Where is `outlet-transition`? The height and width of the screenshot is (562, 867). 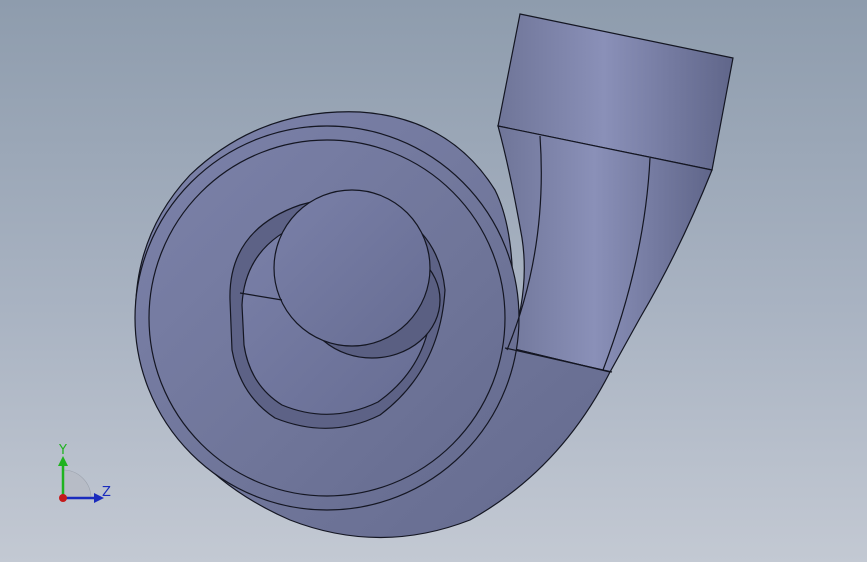 outlet-transition is located at coordinates (605, 249).